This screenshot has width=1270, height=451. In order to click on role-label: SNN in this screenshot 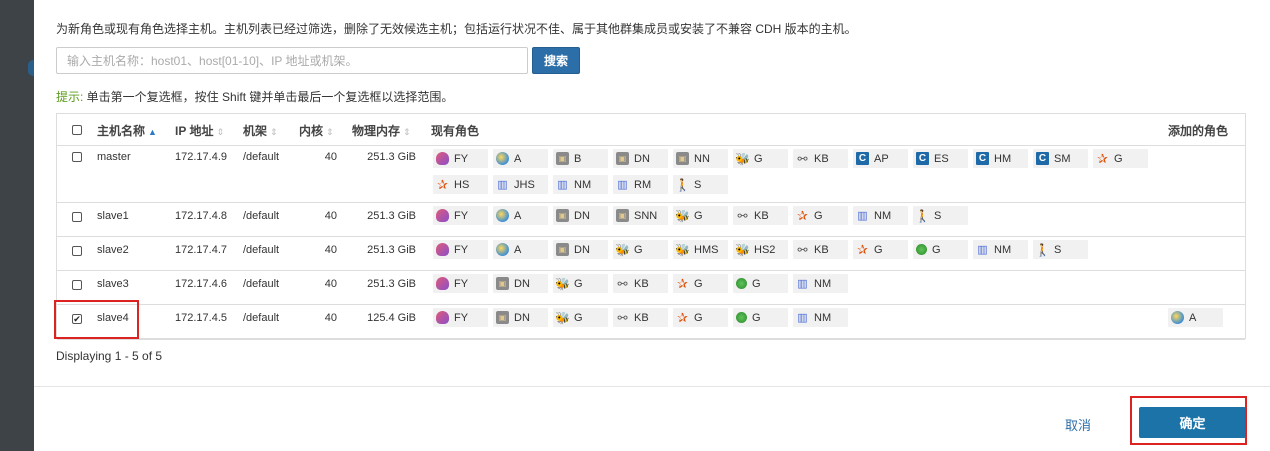, I will do `click(646, 215)`.